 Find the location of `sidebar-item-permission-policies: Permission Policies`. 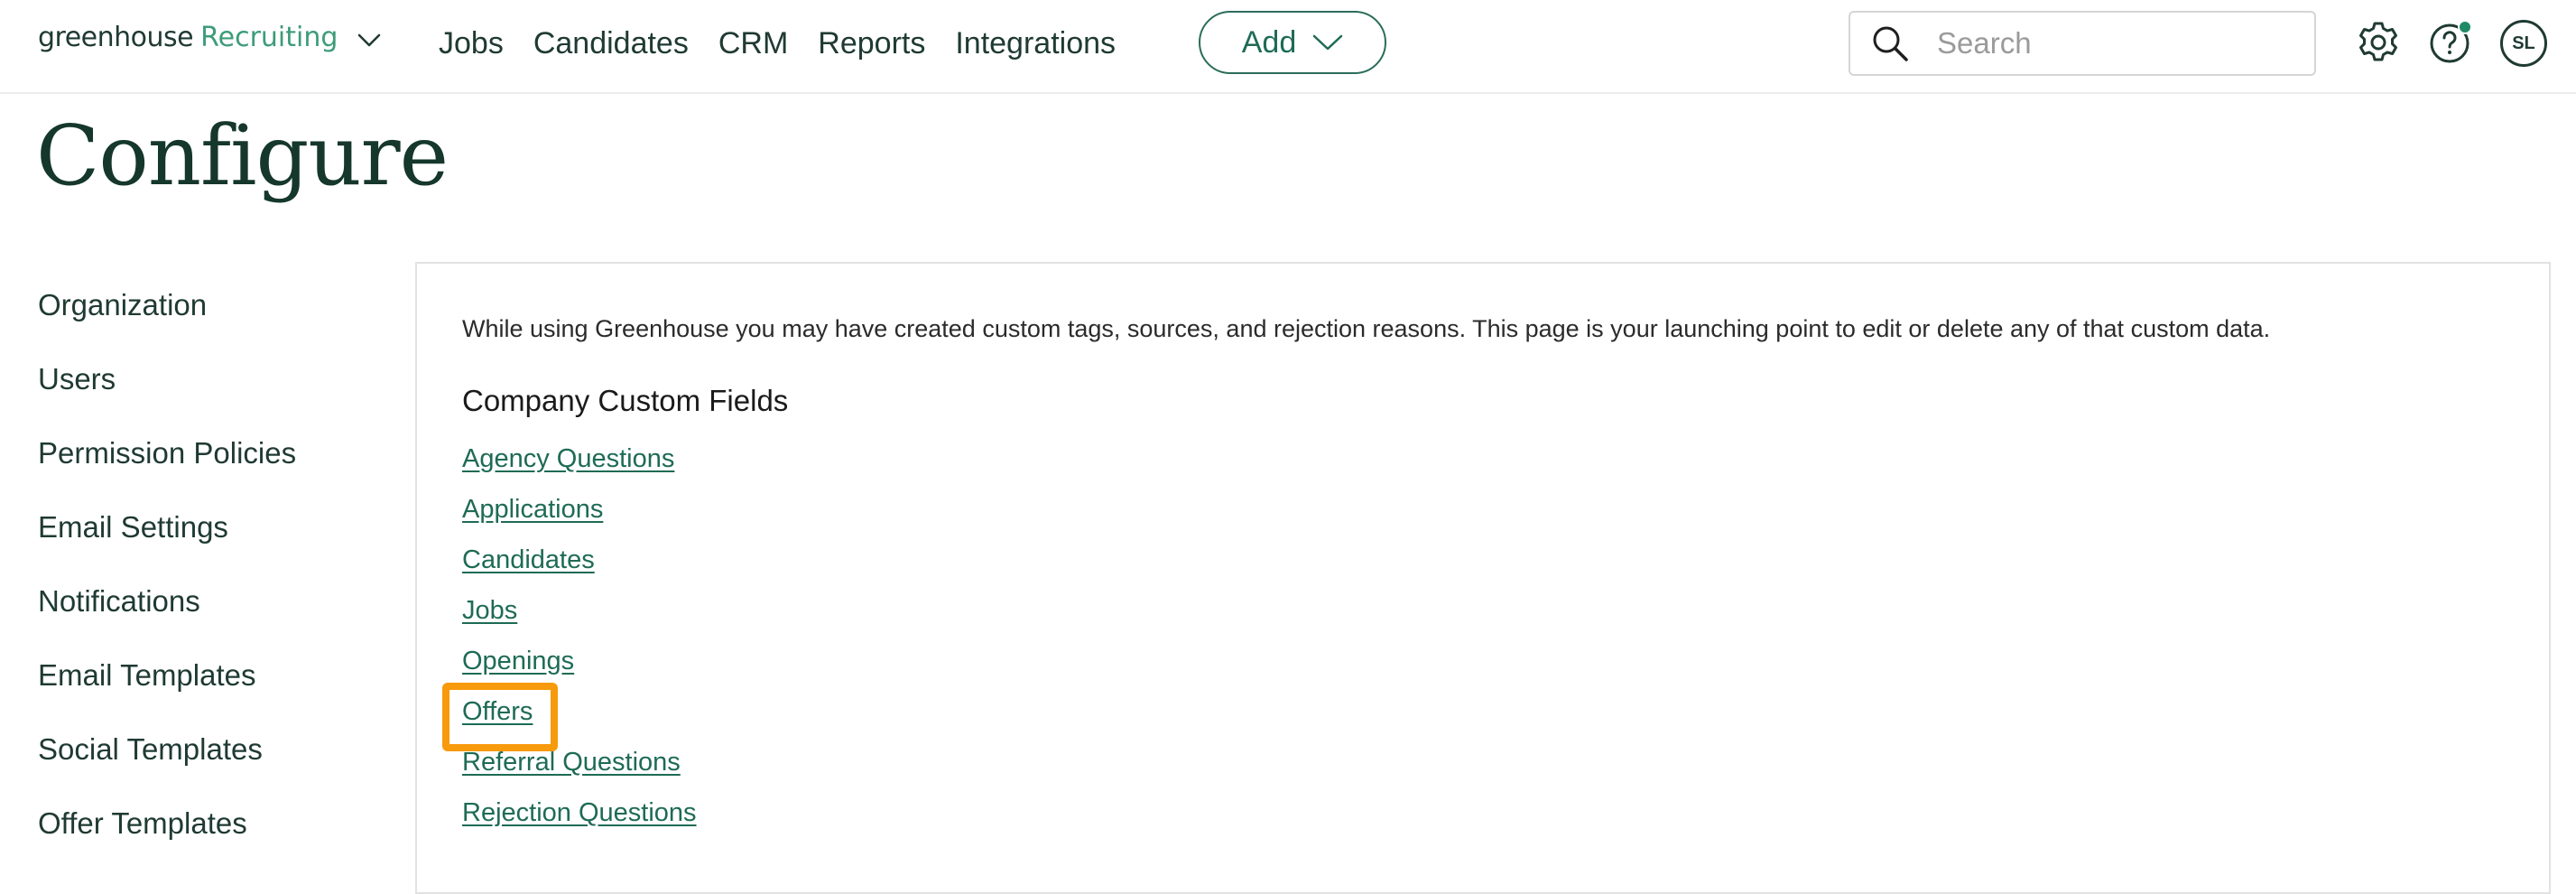

sidebar-item-permission-policies: Permission Policies is located at coordinates (167, 471).